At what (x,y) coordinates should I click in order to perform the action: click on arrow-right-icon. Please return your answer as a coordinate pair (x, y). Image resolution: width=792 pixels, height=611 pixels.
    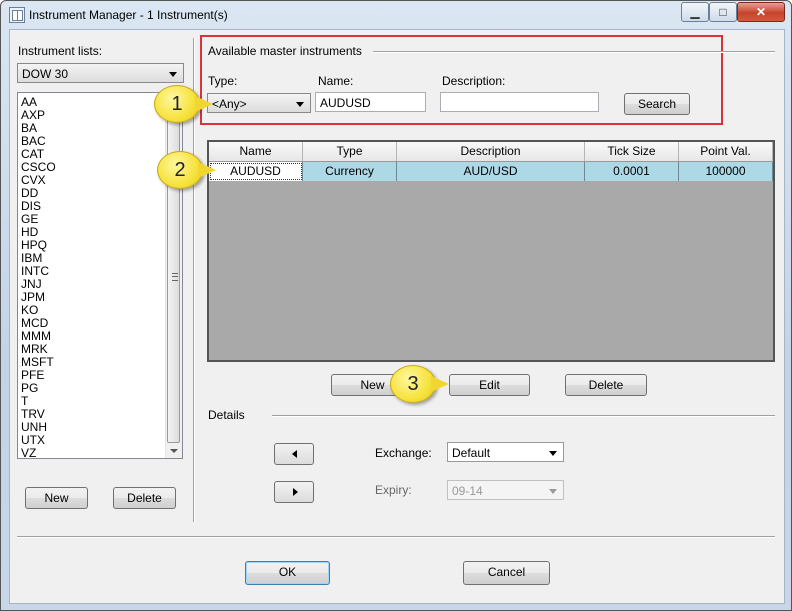
    Looking at the image, I should click on (295, 492).